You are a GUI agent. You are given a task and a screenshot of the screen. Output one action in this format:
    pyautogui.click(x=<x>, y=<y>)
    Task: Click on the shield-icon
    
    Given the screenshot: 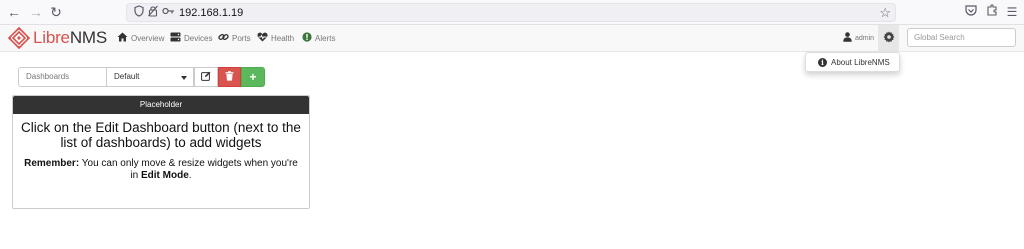 What is the action you would take?
    pyautogui.click(x=139, y=13)
    